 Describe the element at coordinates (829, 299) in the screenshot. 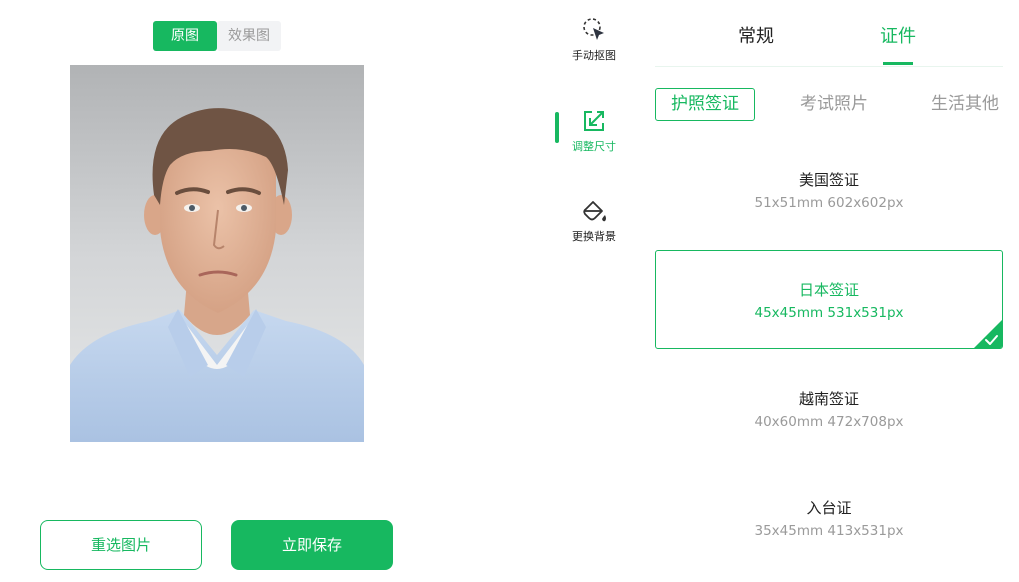

I see `size-option-japan-visa: 日本签证 45x45mm 531x531px` at that location.